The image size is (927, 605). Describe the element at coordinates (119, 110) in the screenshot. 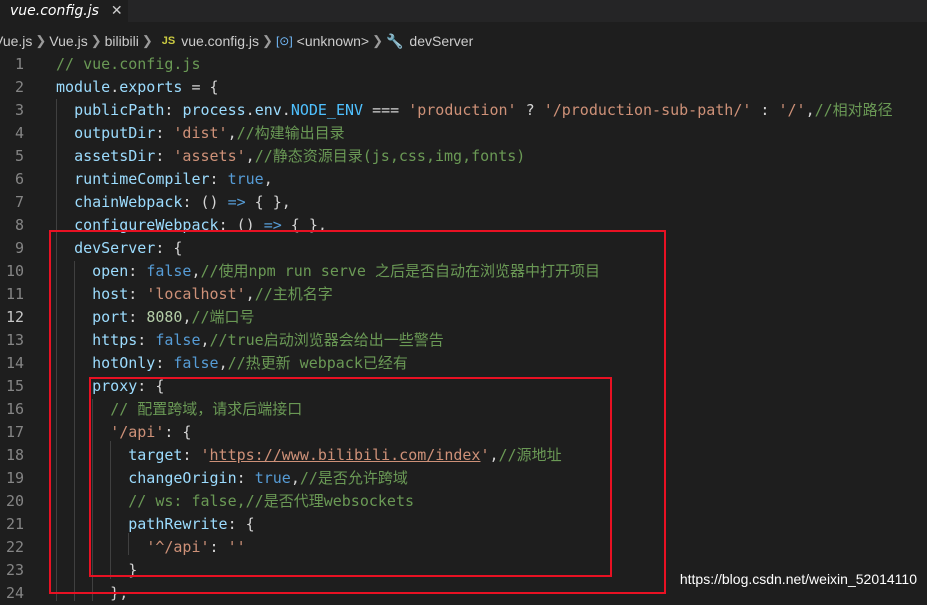

I see `code-token: publicPath` at that location.